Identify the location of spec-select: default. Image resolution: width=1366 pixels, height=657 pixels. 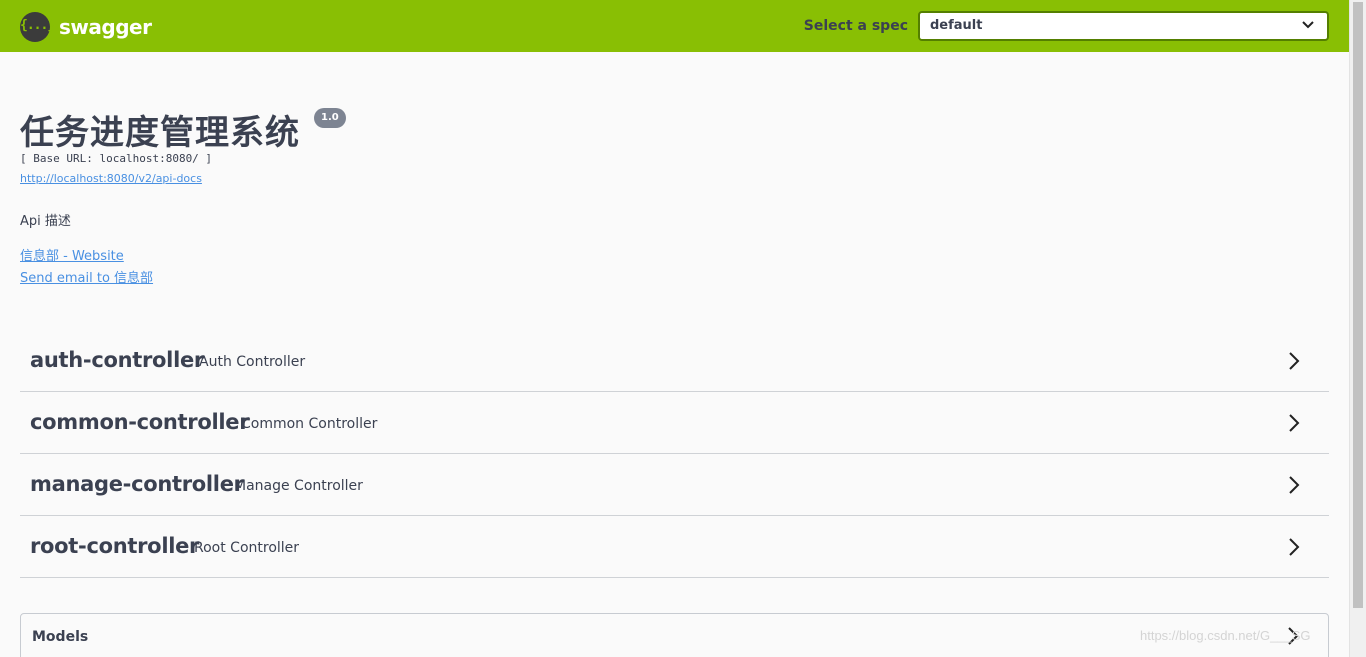
(1123, 26).